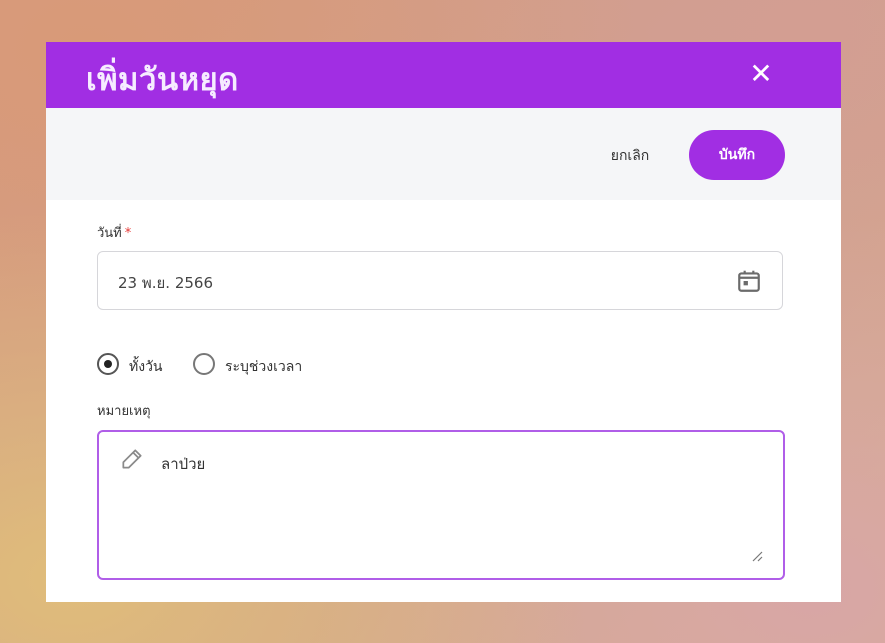  I want to click on dialog-toolbar: ยกเลิก บันทึก, so click(443, 154).